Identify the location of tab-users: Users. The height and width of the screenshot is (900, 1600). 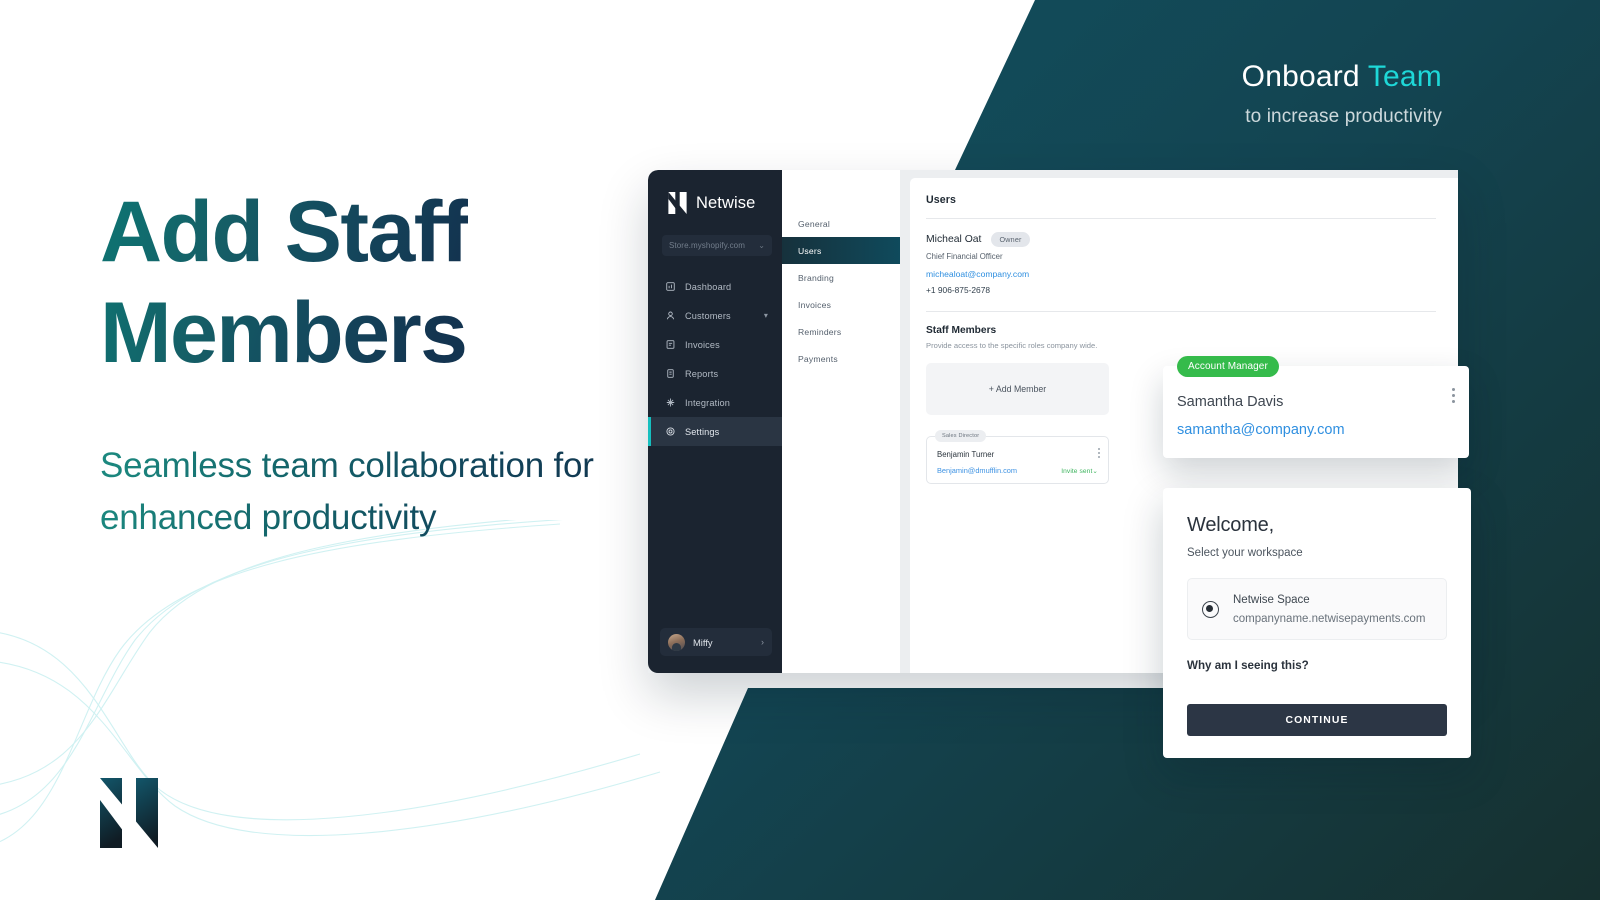
(841, 250).